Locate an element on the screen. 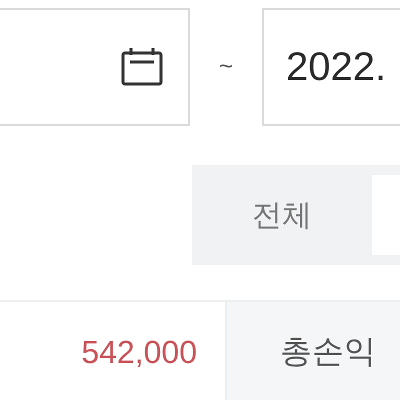 This screenshot has height=400, width=400. profit-rate-label: 총손익 is located at coordinates (312, 351).